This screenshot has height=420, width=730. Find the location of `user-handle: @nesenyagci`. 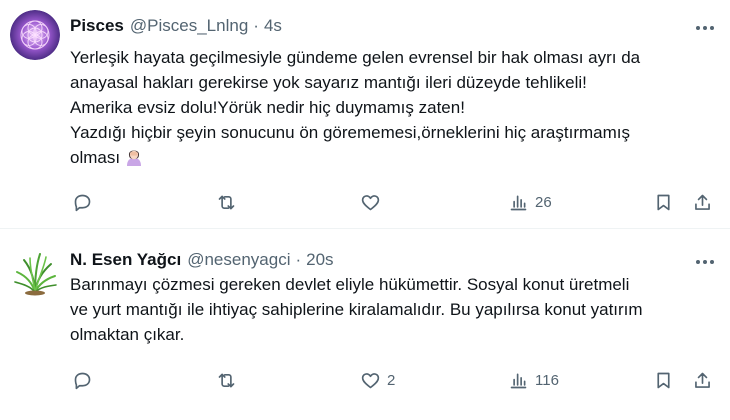

user-handle: @nesenyagci is located at coordinates (238, 260).